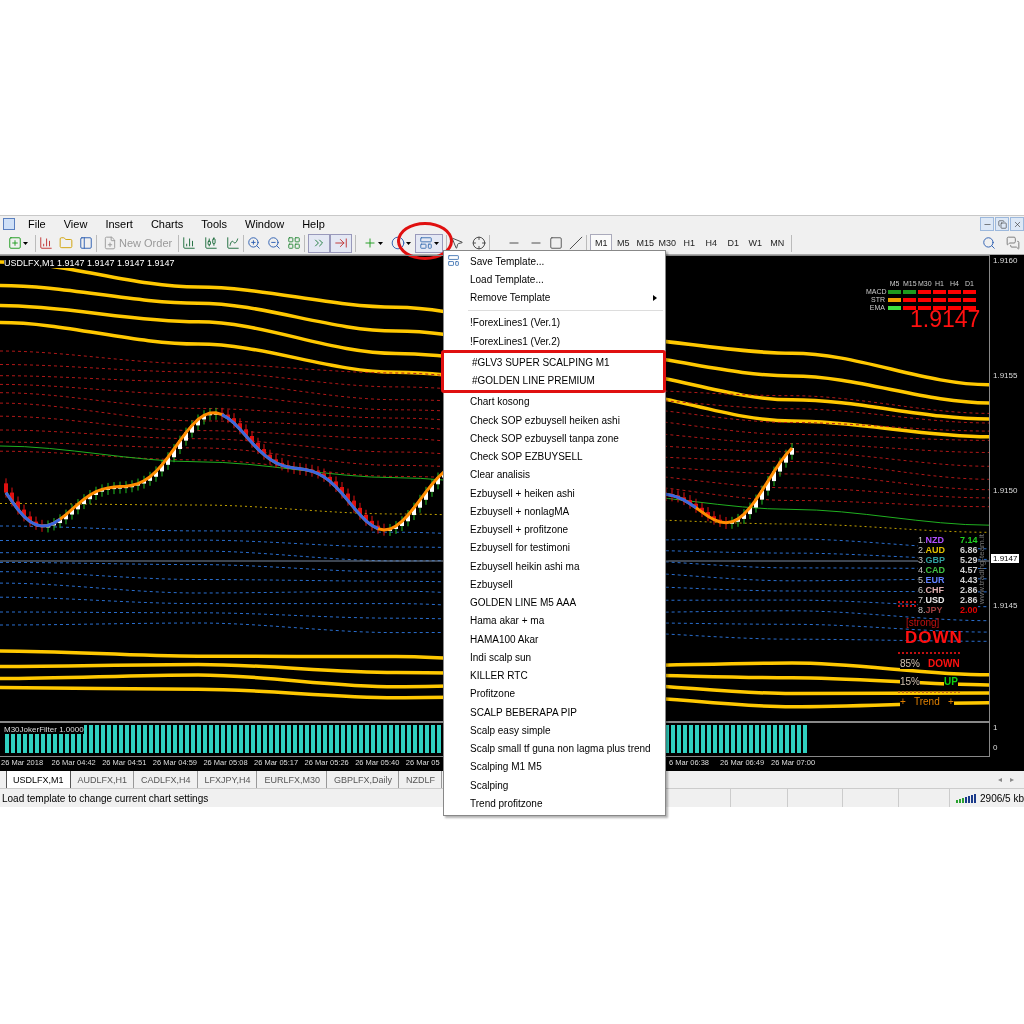 Image resolution: width=1024 pixels, height=1024 pixels. Describe the element at coordinates (1017, 224) in the screenshot. I see `close-button` at that location.